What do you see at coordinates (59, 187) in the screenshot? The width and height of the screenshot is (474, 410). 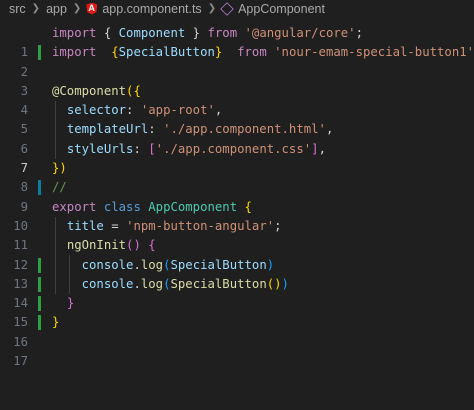 I see `code-text: //` at bounding box center [59, 187].